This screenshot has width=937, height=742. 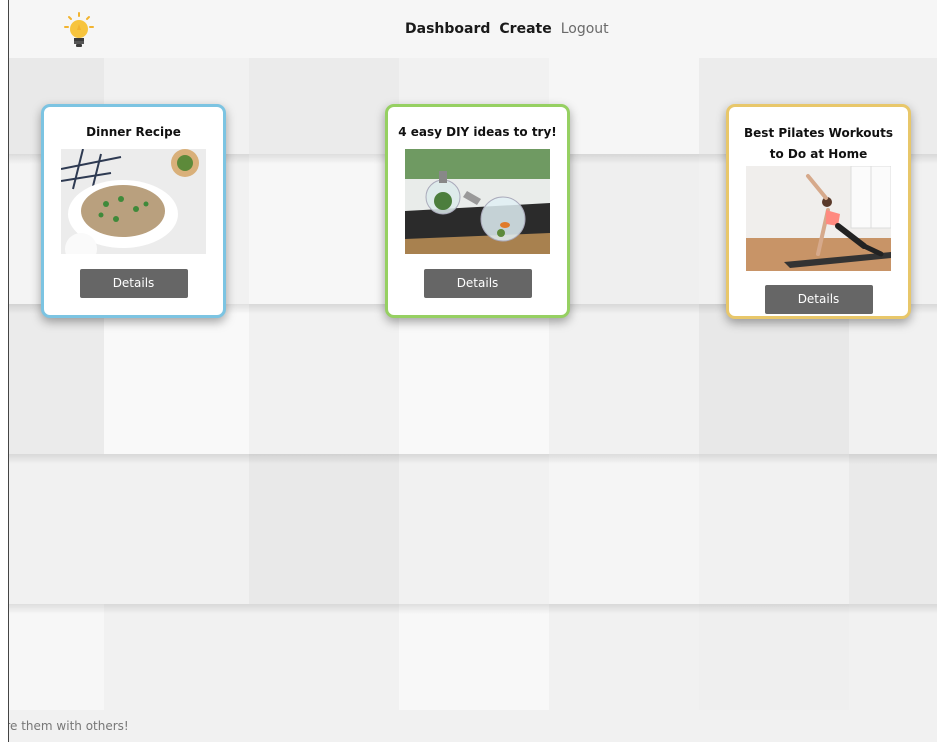 I want to click on card-dinner-recipe: Dinner Recipe Details, so click(x=133, y=211).